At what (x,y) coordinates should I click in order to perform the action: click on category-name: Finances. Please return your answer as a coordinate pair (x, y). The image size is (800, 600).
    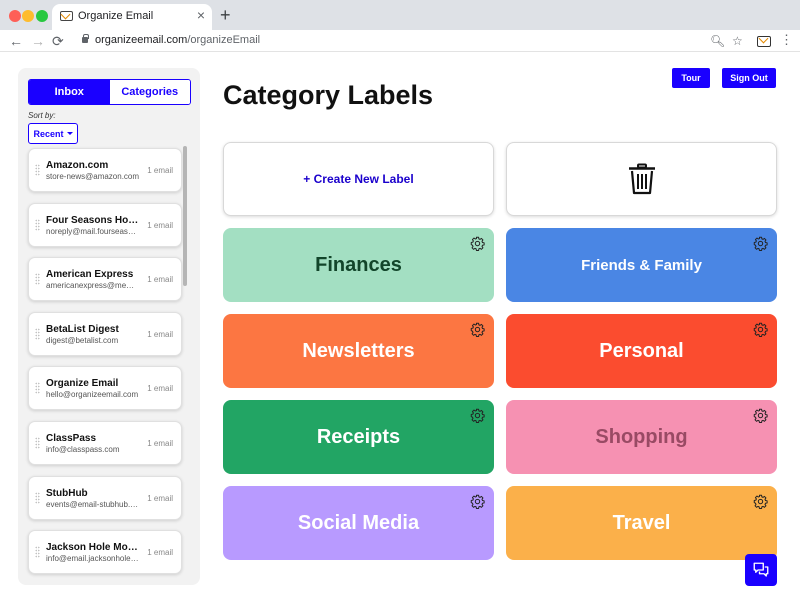
    Looking at the image, I should click on (358, 264).